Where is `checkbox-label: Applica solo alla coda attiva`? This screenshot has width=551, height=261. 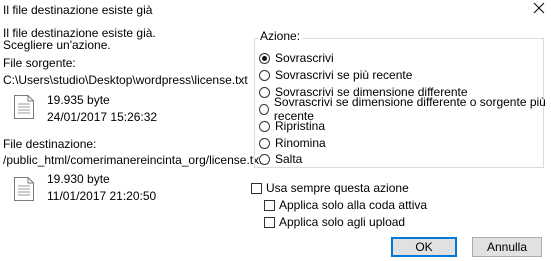
checkbox-label: Applica solo alla coda attiva is located at coordinates (353, 205).